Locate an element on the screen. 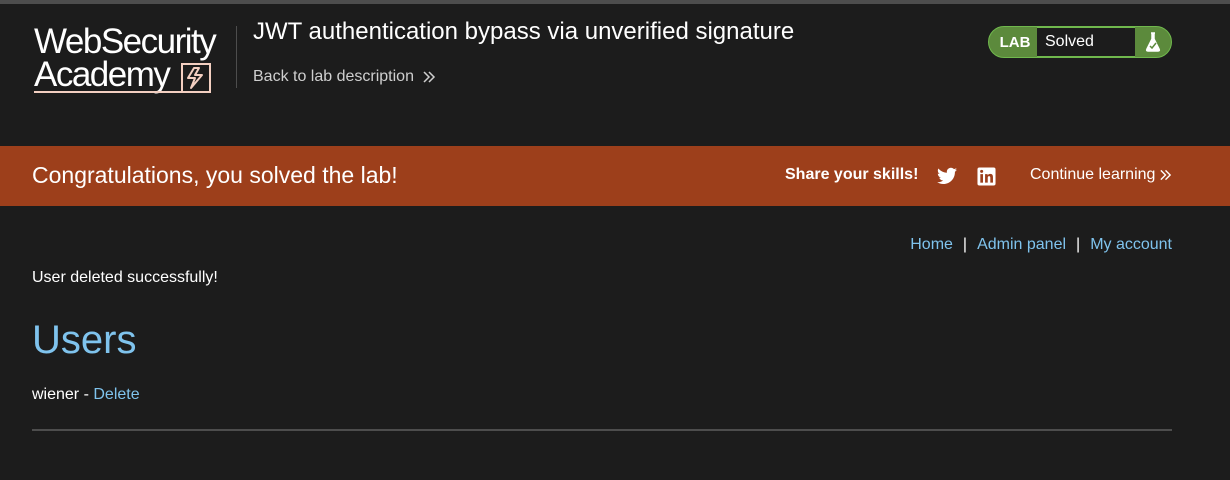  nav-my-account-link: My account is located at coordinates (1131, 245).